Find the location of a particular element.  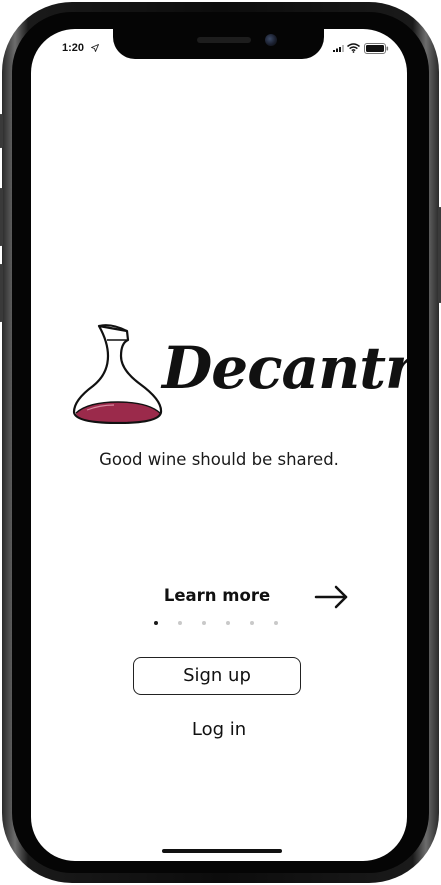

speaker-grille is located at coordinates (224, 40).